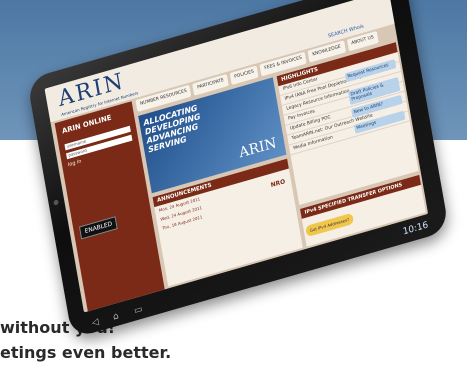 This screenshot has height=381, width=467. I want to click on hero-logo: ARIN, so click(257, 148).